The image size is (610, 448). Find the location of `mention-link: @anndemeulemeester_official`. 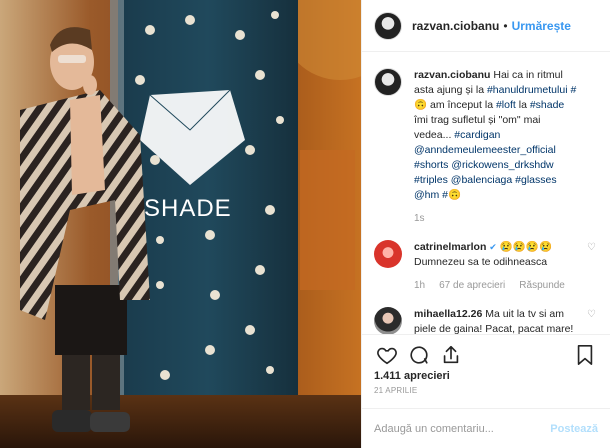

mention-link: @anndemeulemeester_official is located at coordinates (485, 150).